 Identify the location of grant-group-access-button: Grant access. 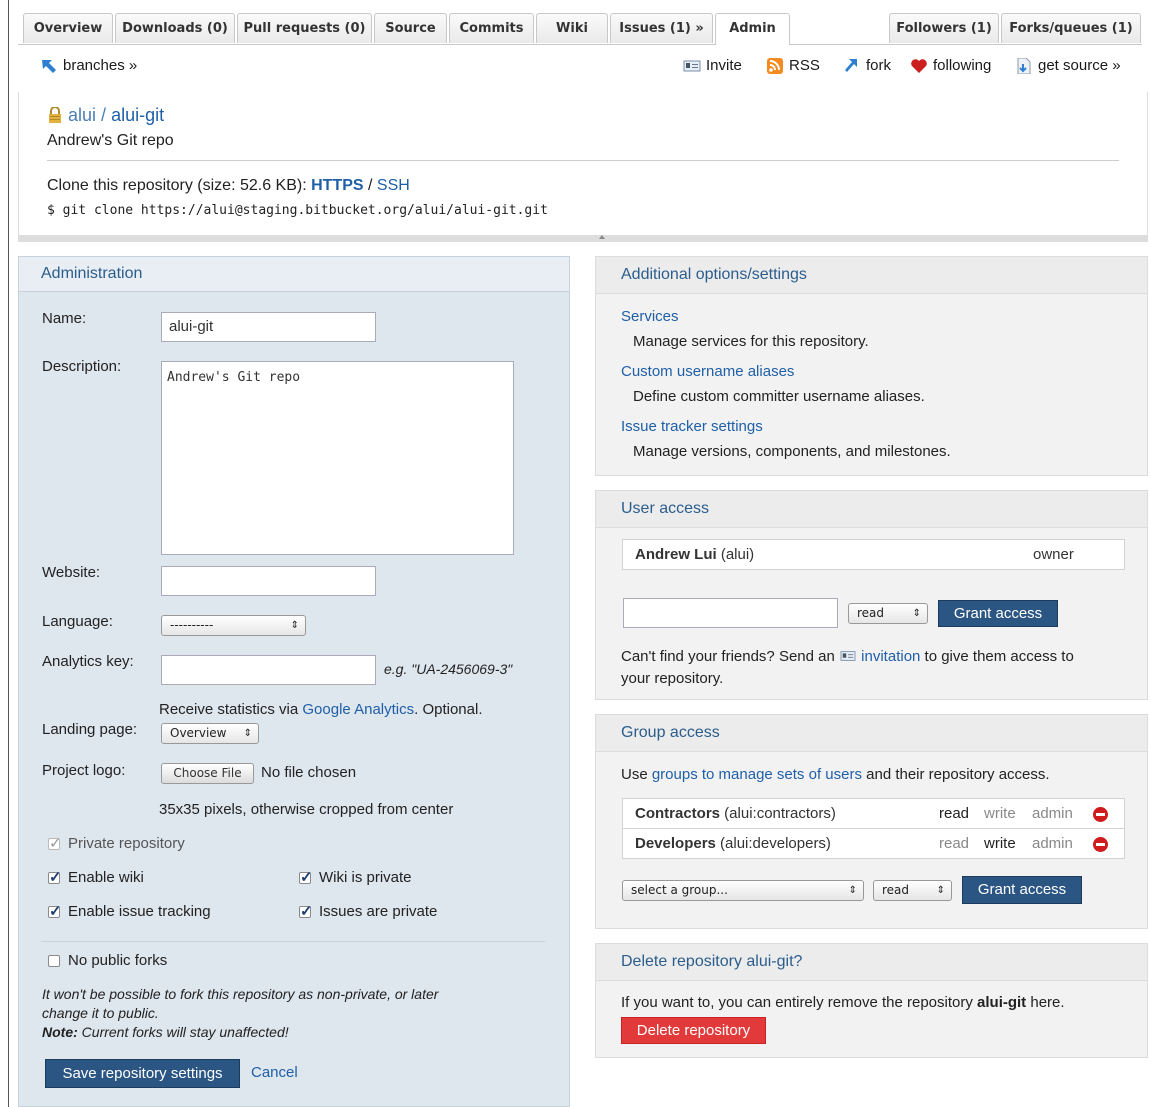
(1022, 890).